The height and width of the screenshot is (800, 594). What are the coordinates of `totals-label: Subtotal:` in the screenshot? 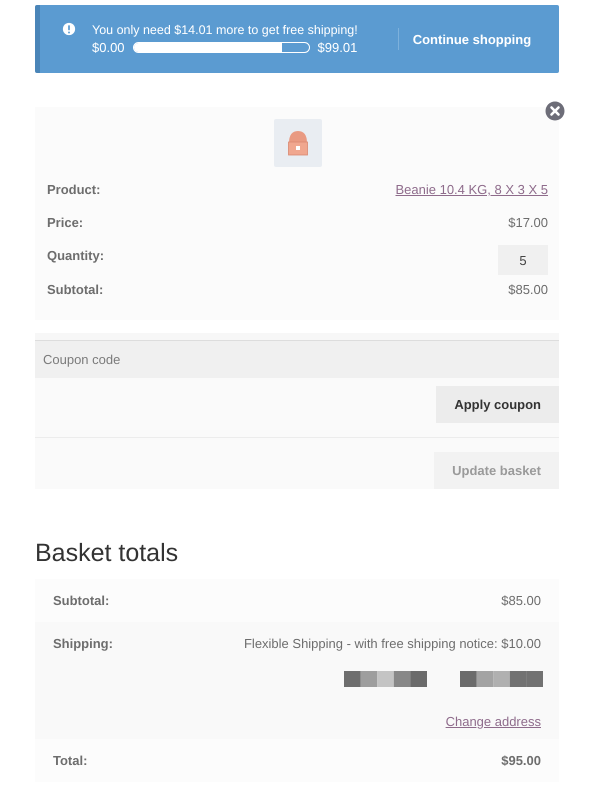 It's located at (81, 600).